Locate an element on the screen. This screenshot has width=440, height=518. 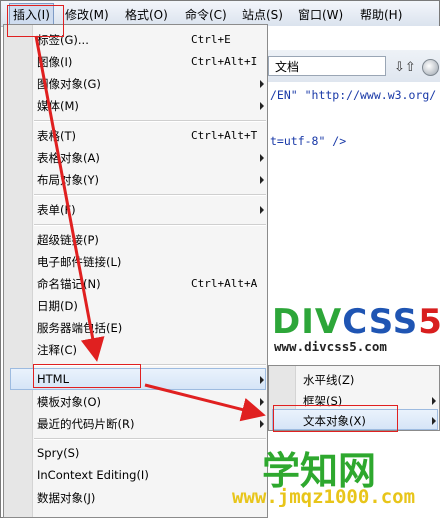
arrow-html-to-text-objects is located at coordinates (205, 402).